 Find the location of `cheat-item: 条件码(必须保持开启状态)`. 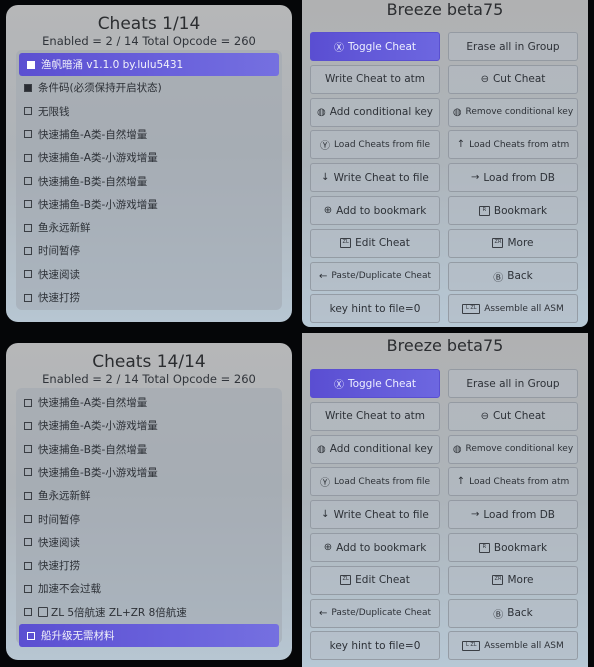

cheat-item: 条件码(必须保持开启状态) is located at coordinates (149, 87).